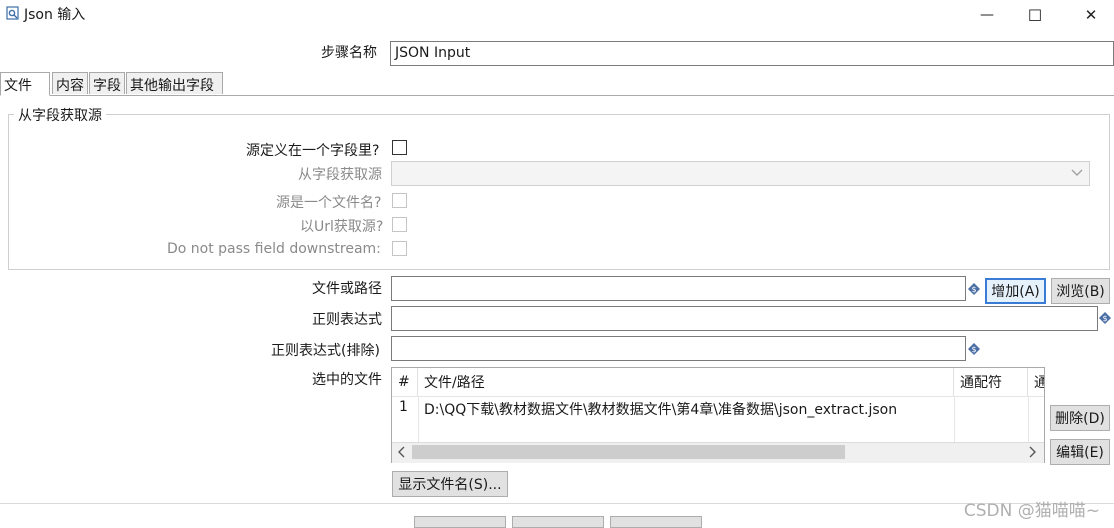 The width and height of the screenshot is (1114, 528). What do you see at coordinates (340, 175) in the screenshot?
I see `from-field-label: 从字段获取源` at bounding box center [340, 175].